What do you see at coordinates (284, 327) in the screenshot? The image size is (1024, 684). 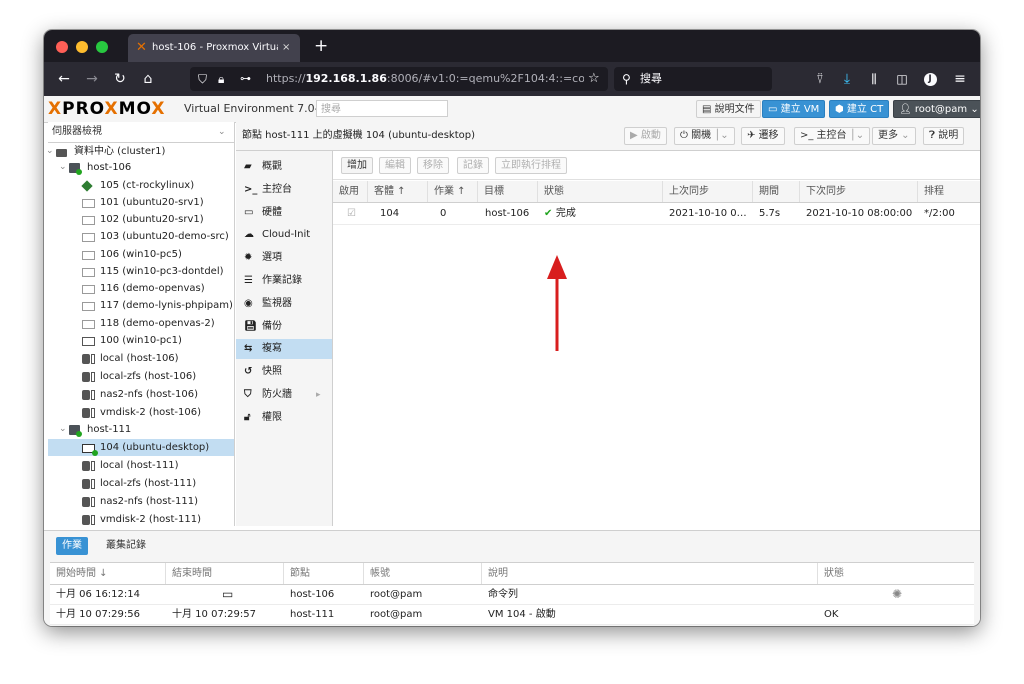 I see `menu-item: 💾︎ 備份` at bounding box center [284, 327].